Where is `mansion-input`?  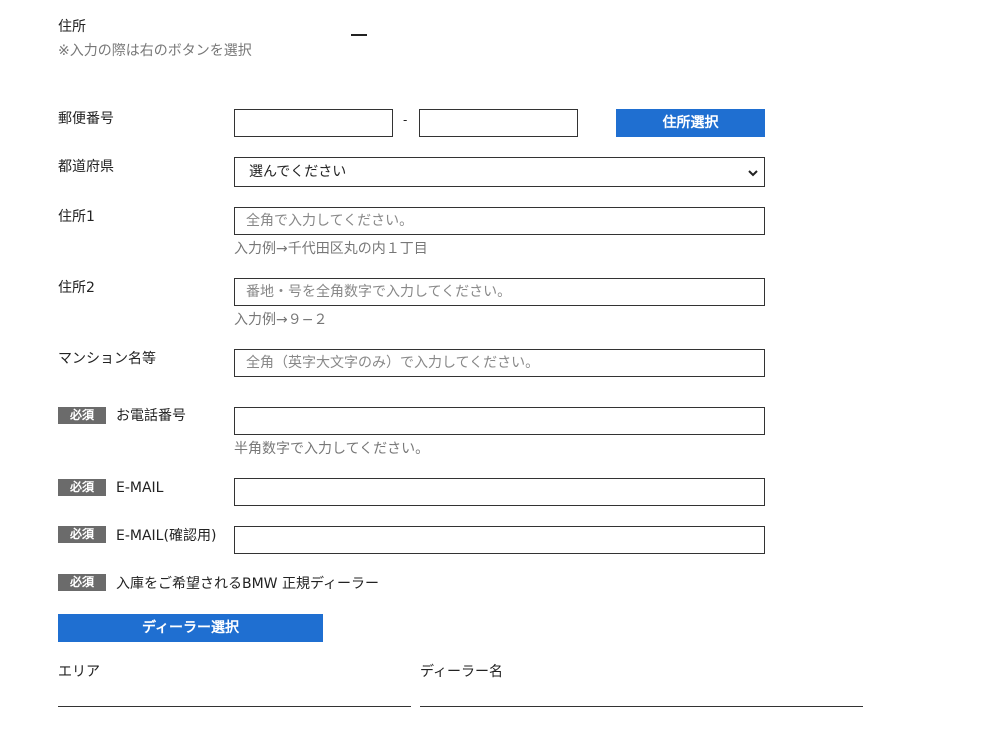
mansion-input is located at coordinates (499, 363).